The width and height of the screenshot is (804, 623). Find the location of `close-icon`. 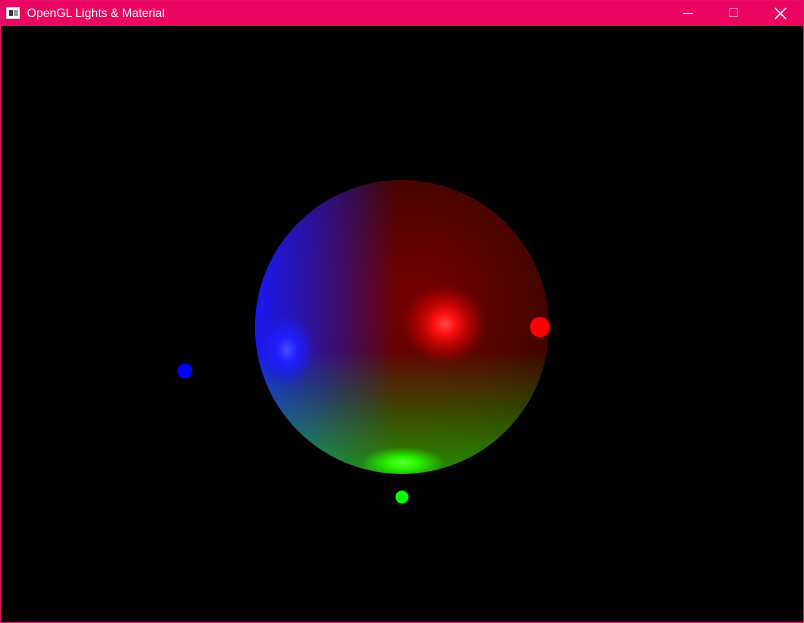

close-icon is located at coordinates (780, 13).